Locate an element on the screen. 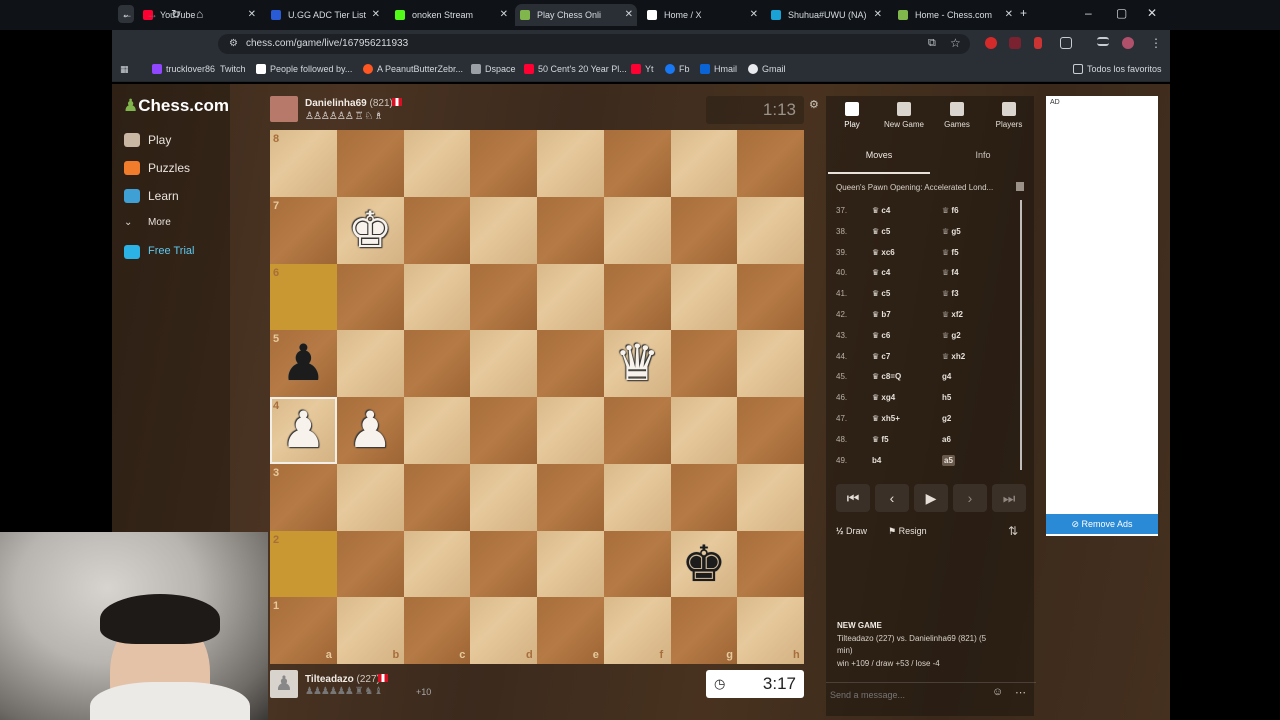  square-c4 is located at coordinates (437, 430).